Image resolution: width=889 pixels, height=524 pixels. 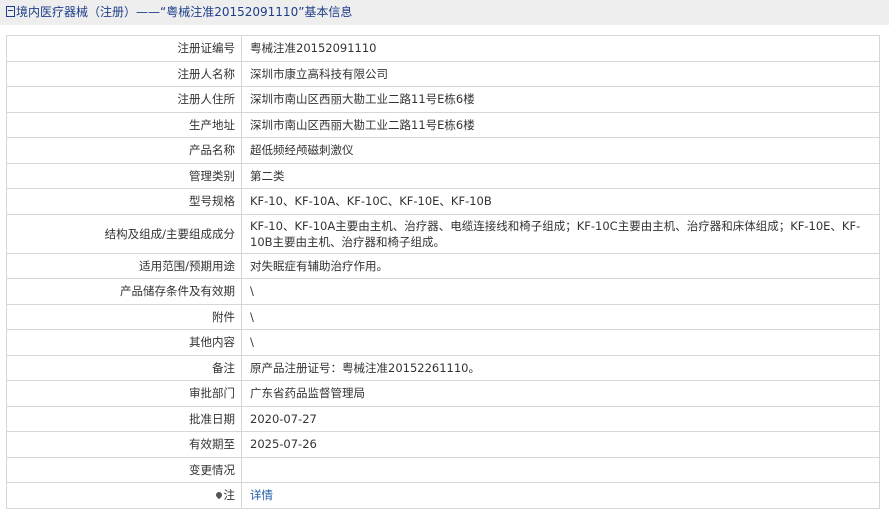 I want to click on row-value-storage-conditions: \, so click(x=560, y=291).